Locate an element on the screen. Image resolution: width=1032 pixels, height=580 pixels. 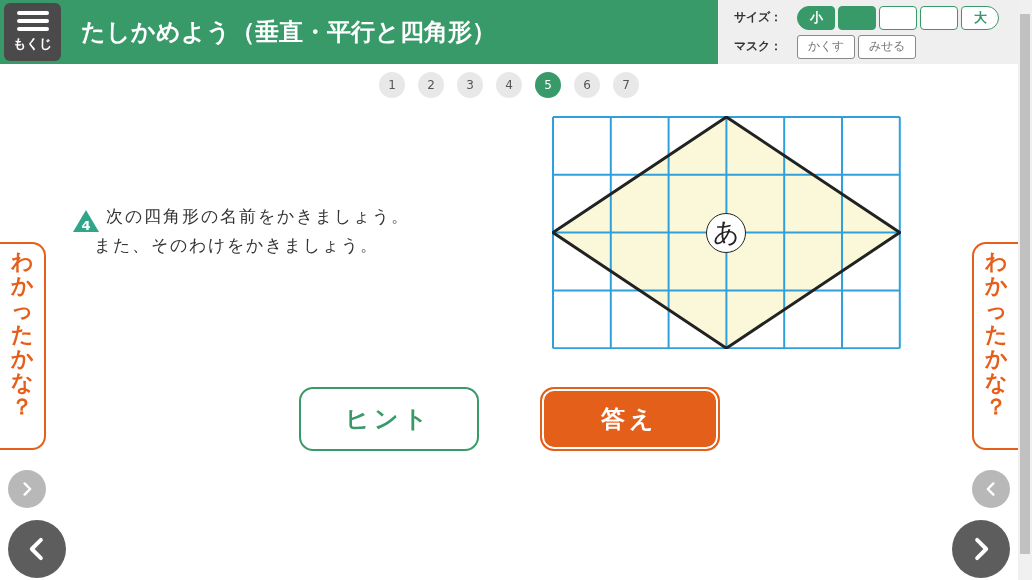
page-dot: 6 is located at coordinates (587, 85).